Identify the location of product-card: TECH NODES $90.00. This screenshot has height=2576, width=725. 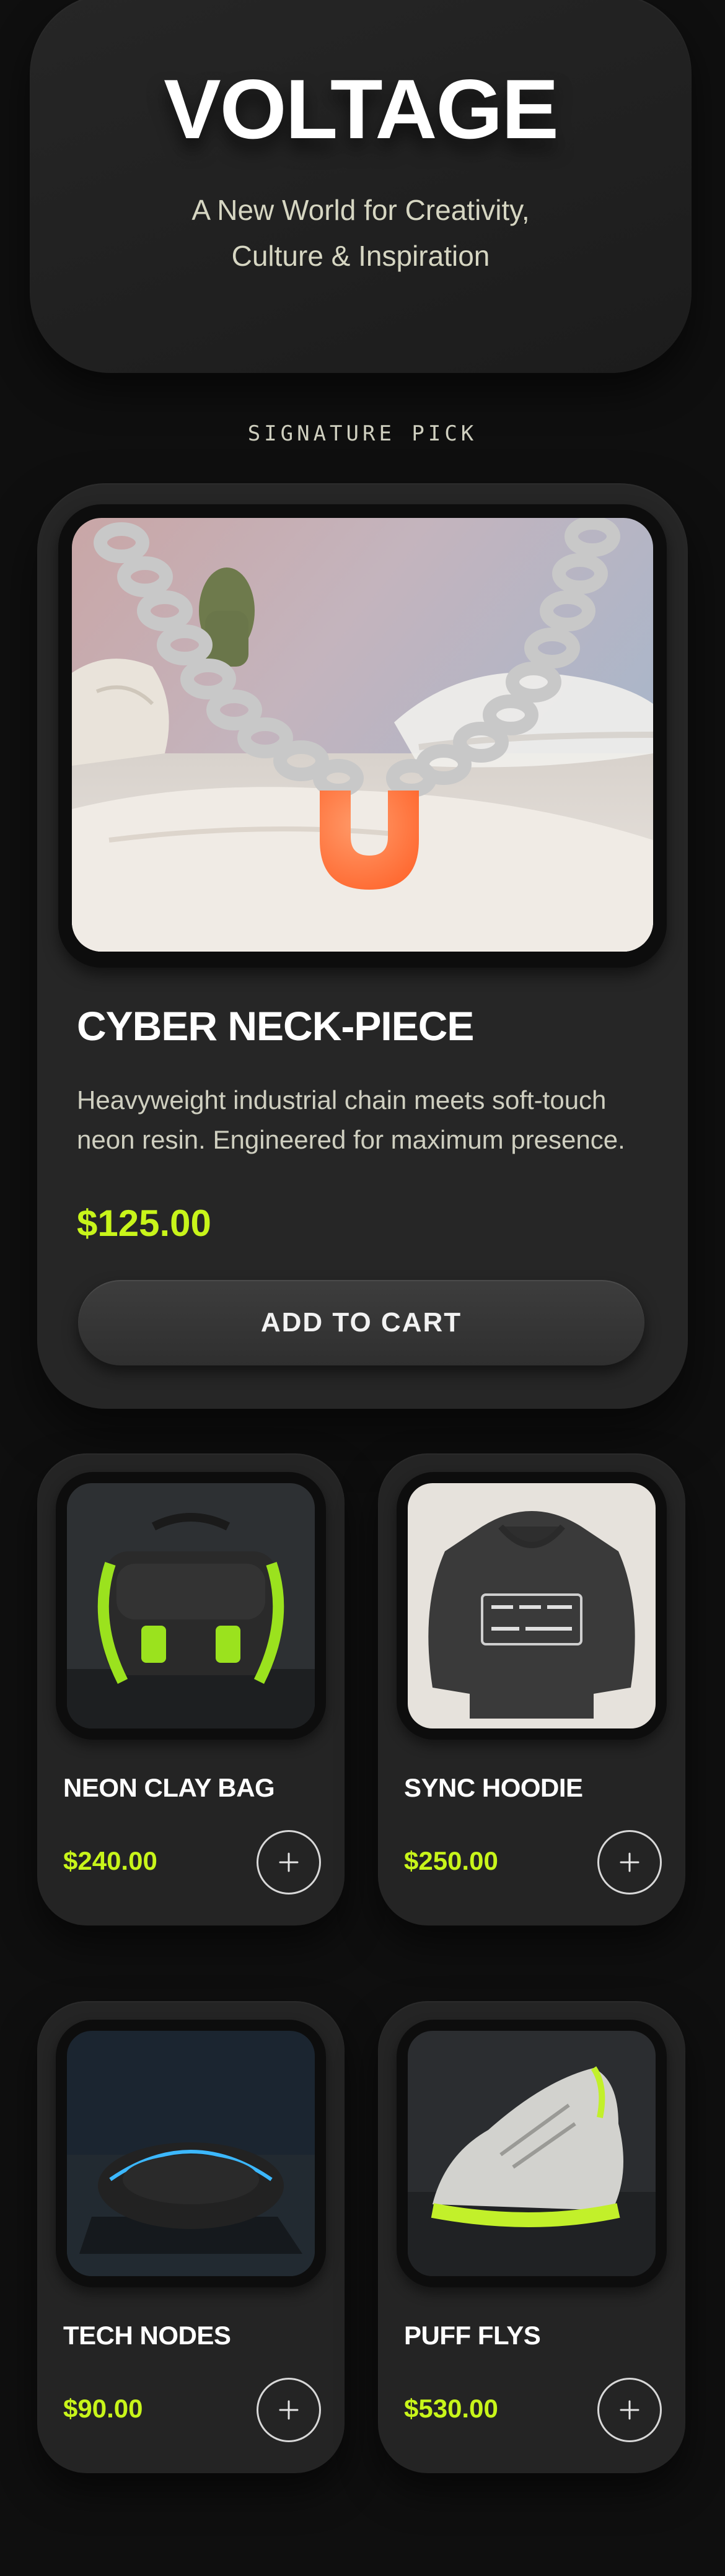
(191, 2237).